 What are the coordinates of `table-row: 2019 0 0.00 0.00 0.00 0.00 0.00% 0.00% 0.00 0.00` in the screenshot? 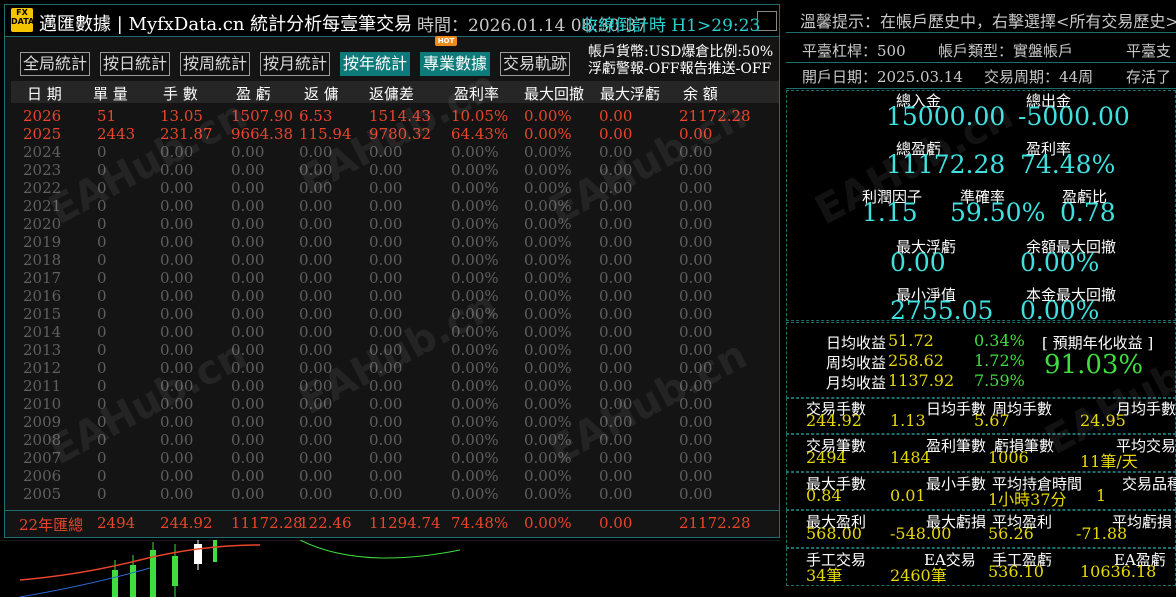 It's located at (392, 242).